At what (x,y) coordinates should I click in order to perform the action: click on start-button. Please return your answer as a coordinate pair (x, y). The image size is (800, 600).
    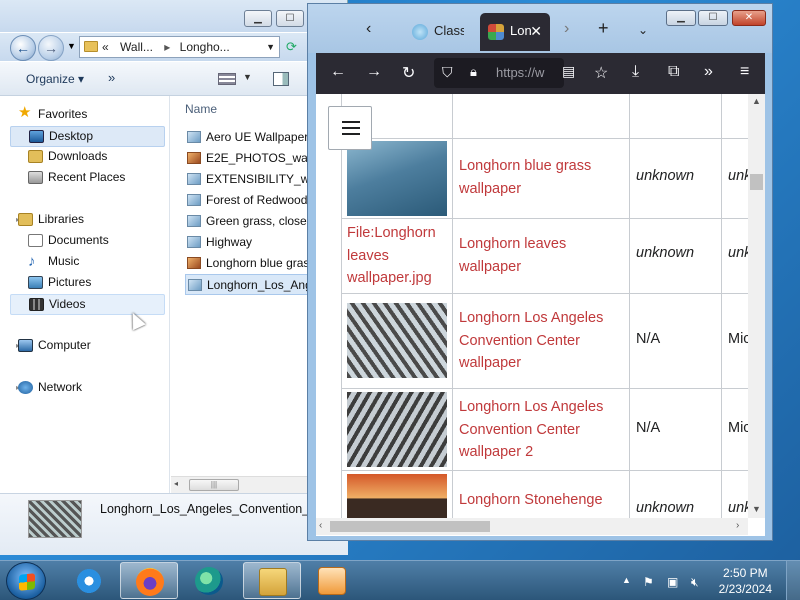
    Looking at the image, I should click on (26, 581).